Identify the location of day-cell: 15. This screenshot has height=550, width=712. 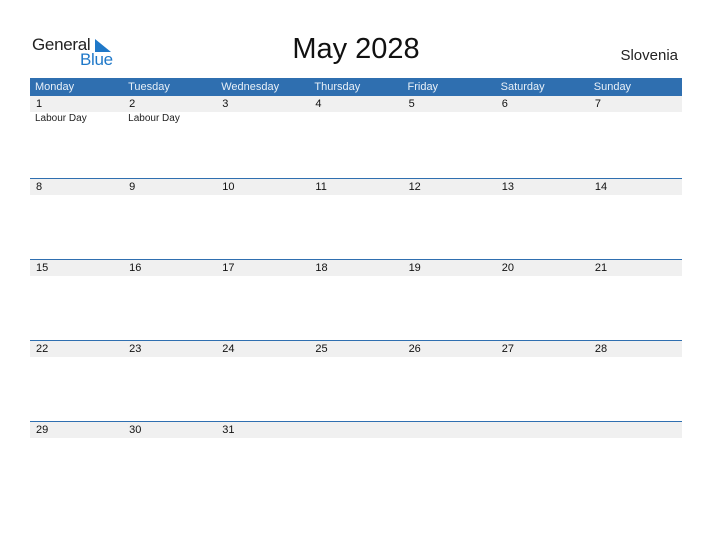
(76, 300).